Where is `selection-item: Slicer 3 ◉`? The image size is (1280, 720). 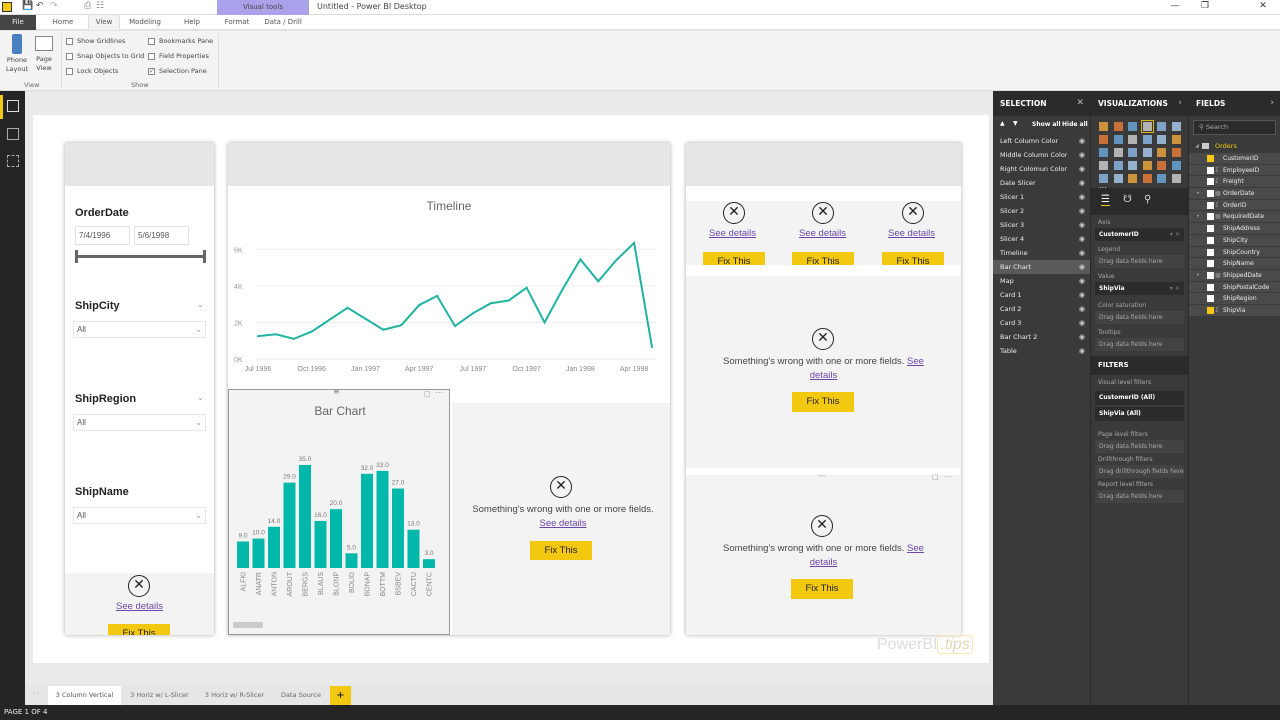 selection-item: Slicer 3 ◉ is located at coordinates (1041, 225).